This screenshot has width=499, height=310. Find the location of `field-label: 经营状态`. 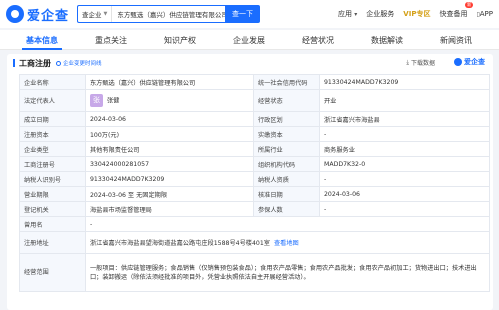

field-label: 经营状态 is located at coordinates (286, 100).